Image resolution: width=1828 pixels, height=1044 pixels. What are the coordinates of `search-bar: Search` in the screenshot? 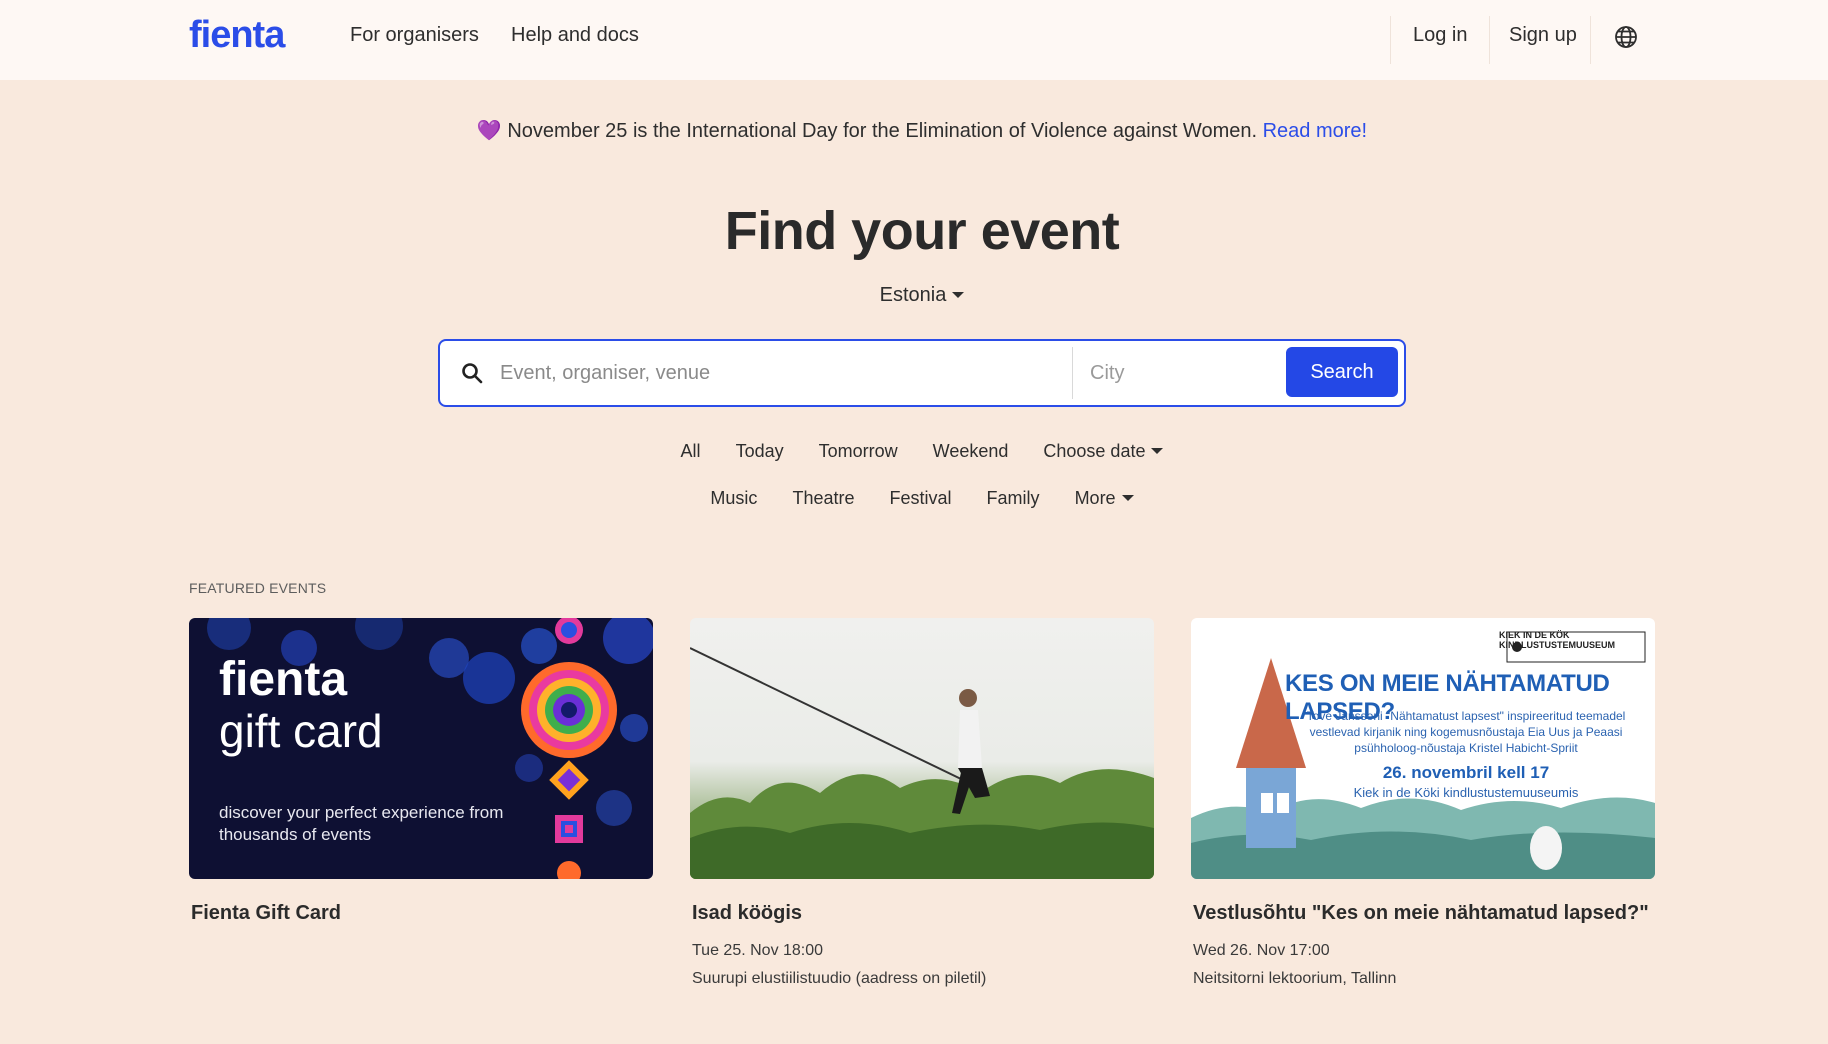 It's located at (922, 373).